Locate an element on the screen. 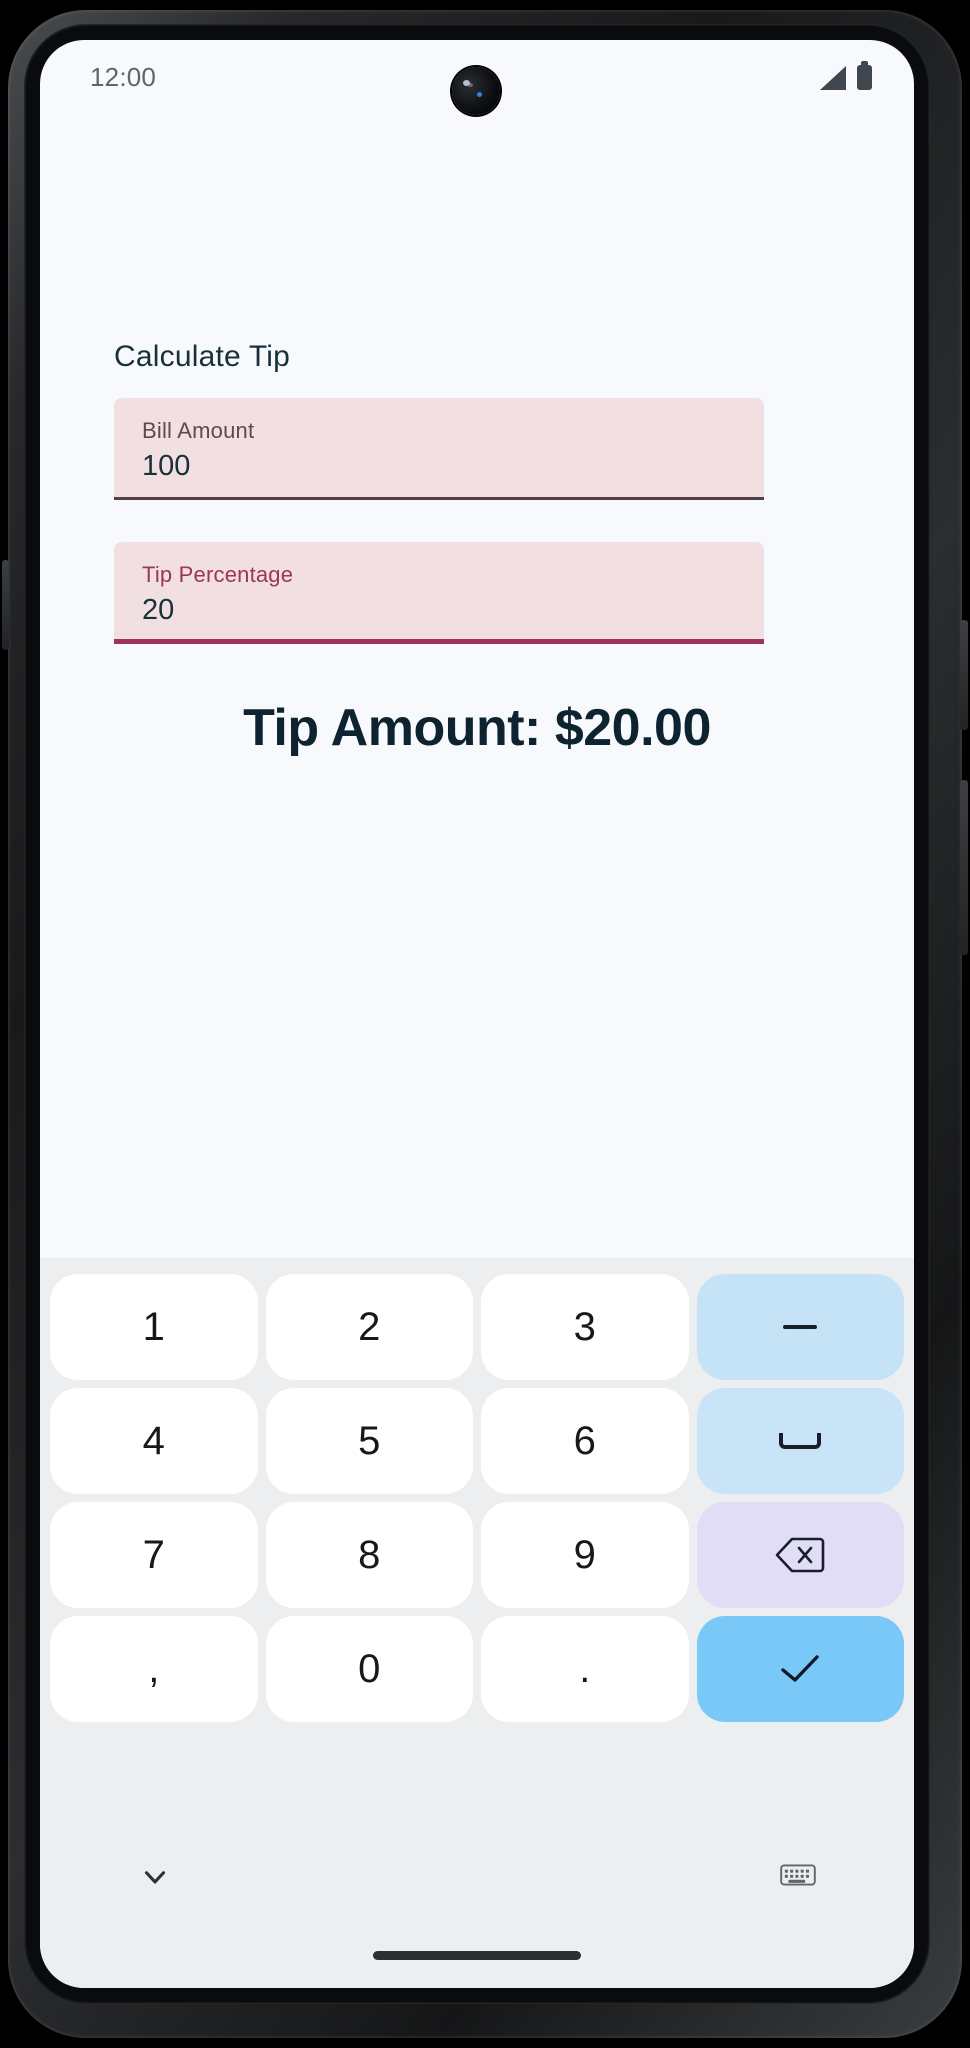 The image size is (970, 2048). key-minus is located at coordinates (800, 1327).